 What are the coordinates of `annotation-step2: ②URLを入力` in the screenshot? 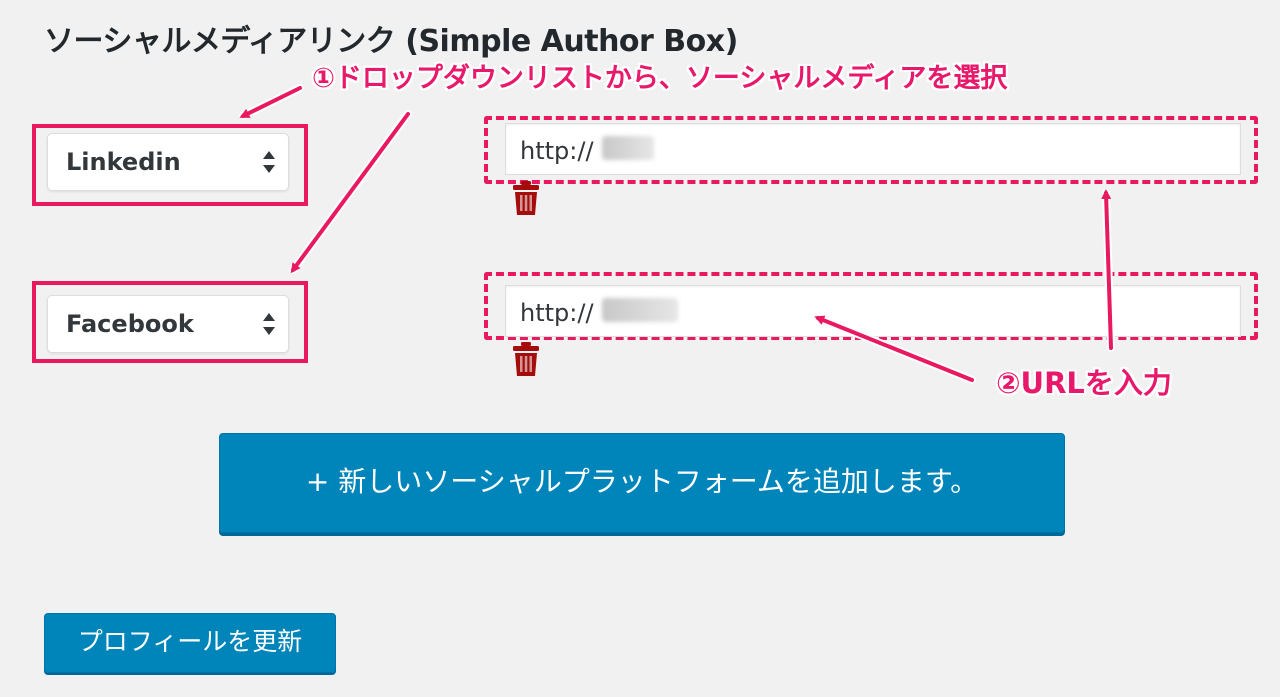 It's located at (1084, 383).